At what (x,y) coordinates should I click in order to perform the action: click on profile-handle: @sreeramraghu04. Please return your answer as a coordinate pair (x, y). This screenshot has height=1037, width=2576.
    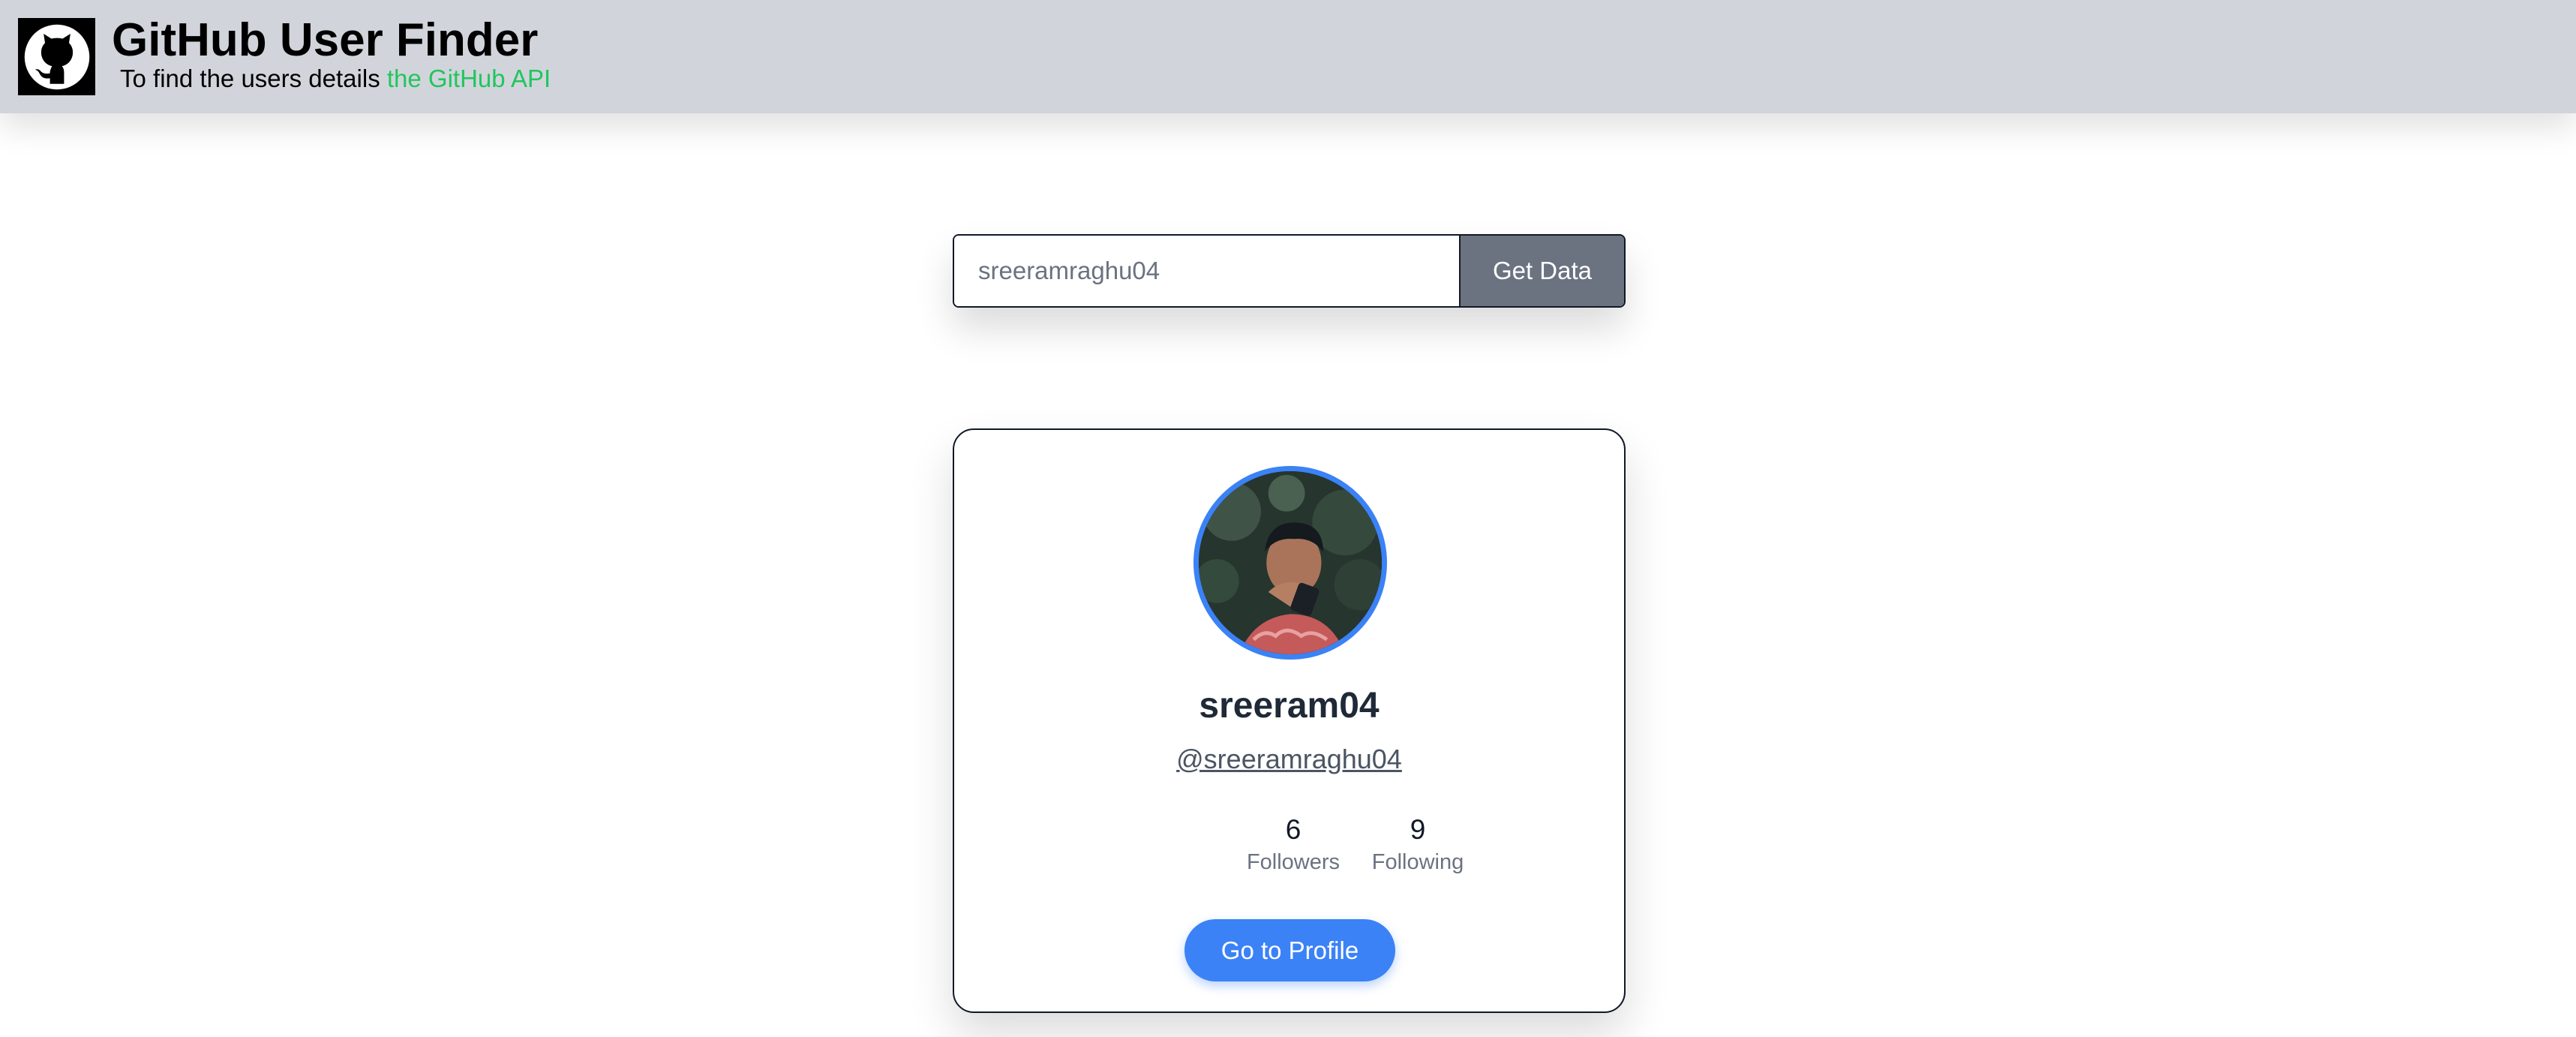
    Looking at the image, I should click on (1289, 759).